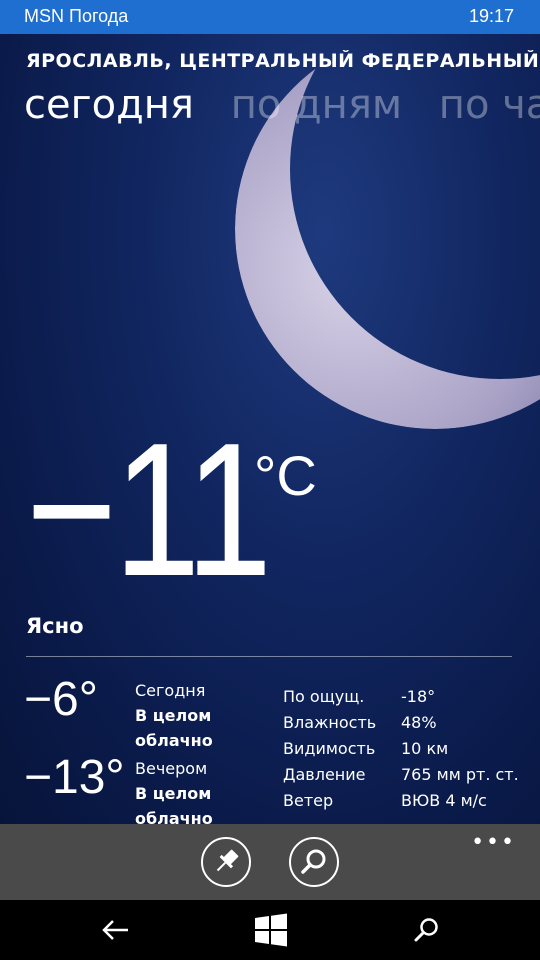 This screenshot has height=960, width=540. What do you see at coordinates (491, 16) in the screenshot?
I see `status-time: 19:17` at bounding box center [491, 16].